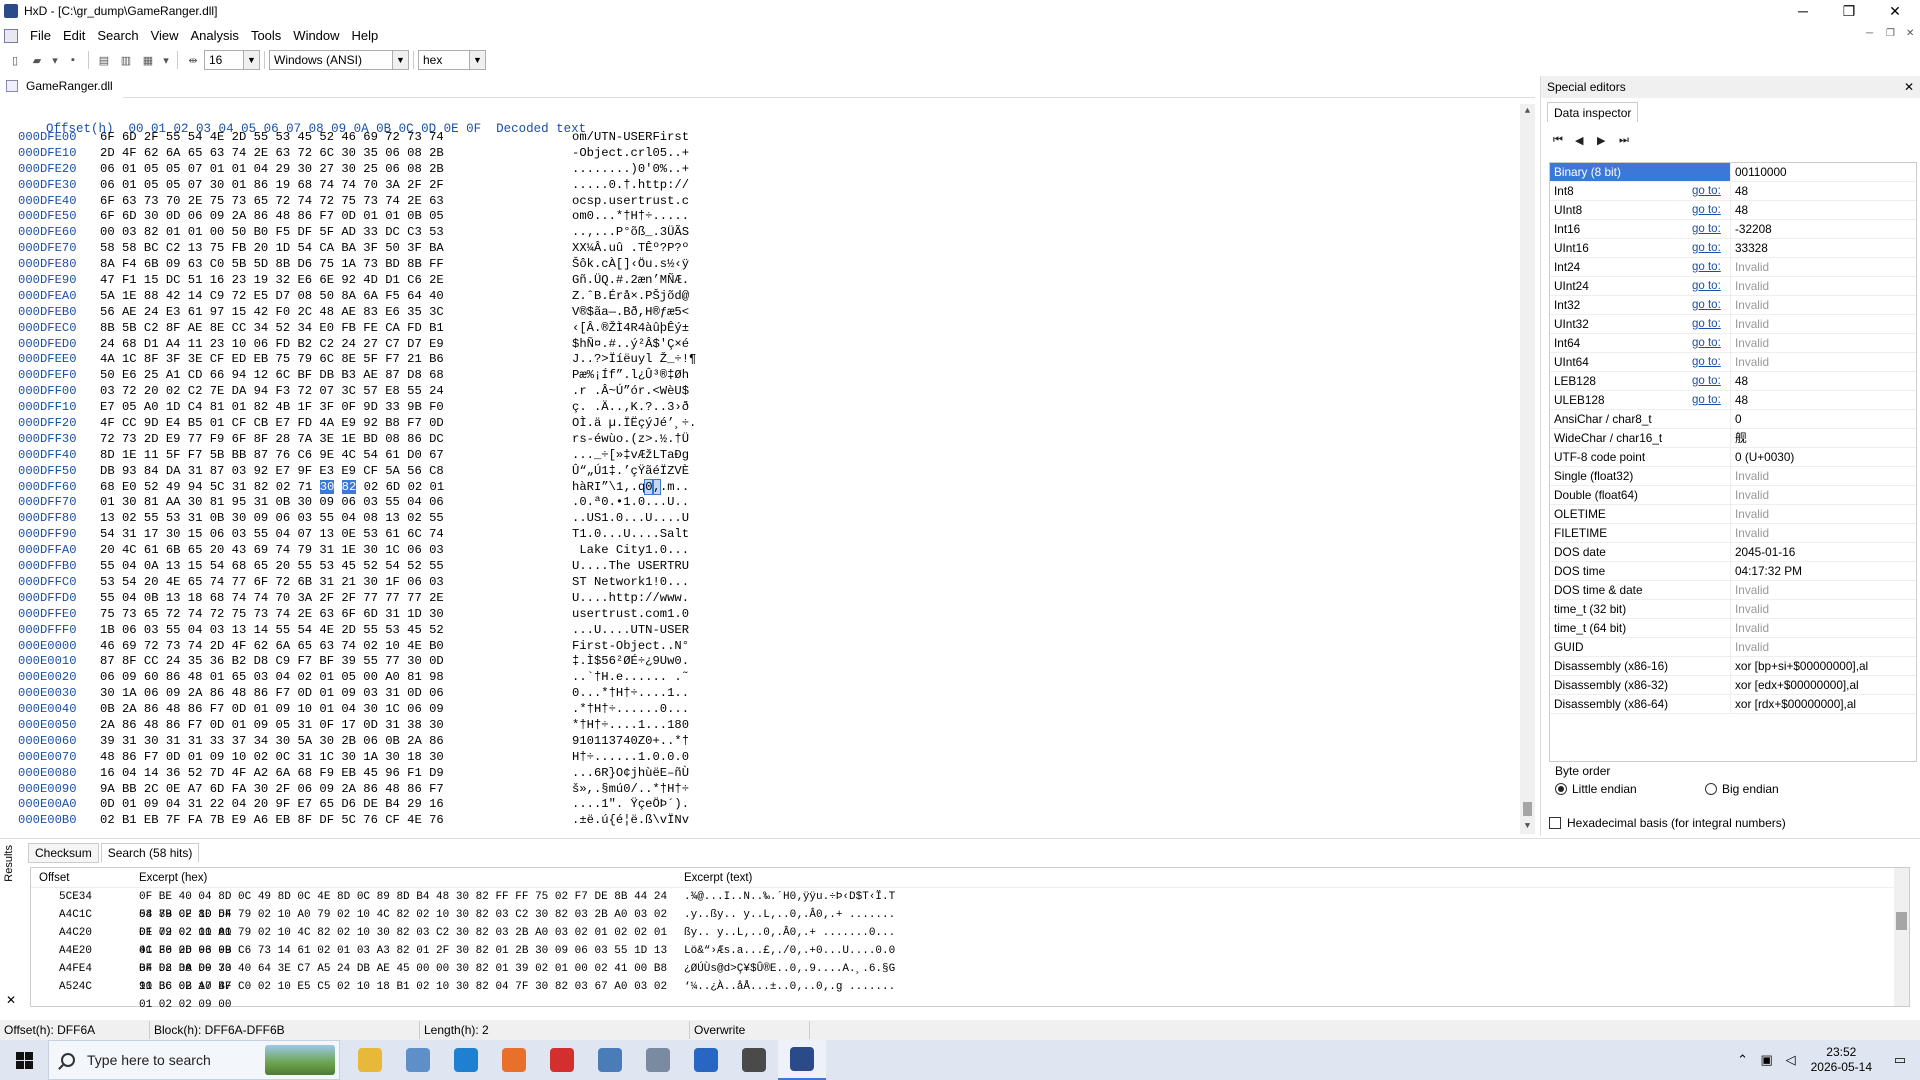 This screenshot has height=1080, width=1920. What do you see at coordinates (590, 487) in the screenshot?
I see `decoded-char: R` at bounding box center [590, 487].